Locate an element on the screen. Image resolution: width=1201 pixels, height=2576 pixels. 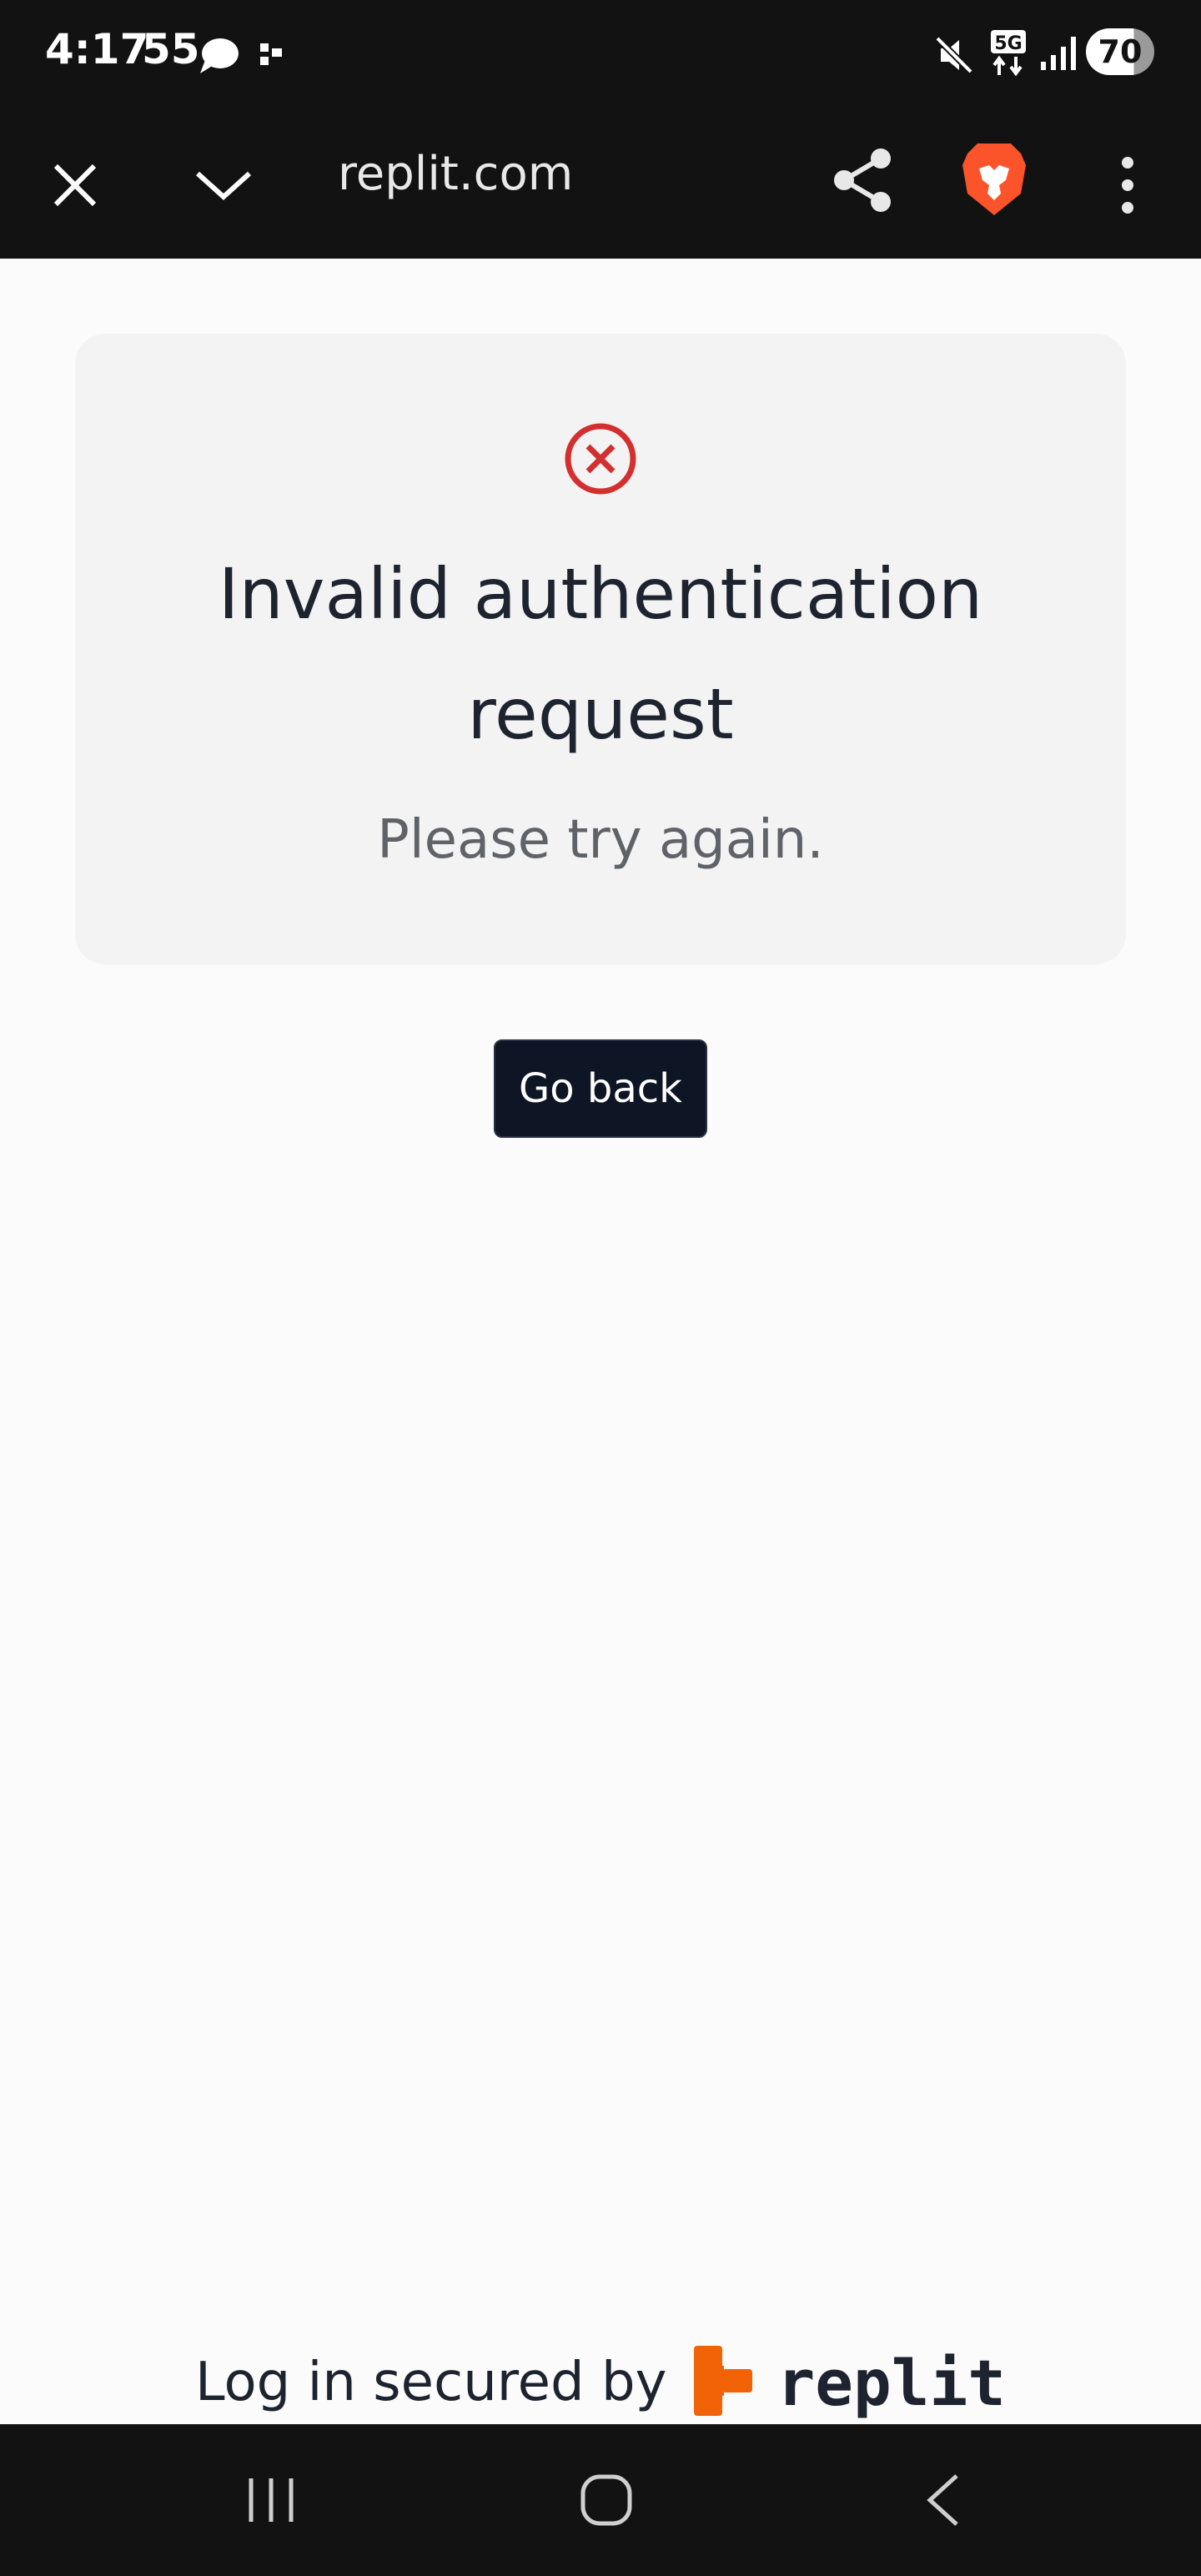
5g-icon: 5G is located at coordinates (1009, 54).